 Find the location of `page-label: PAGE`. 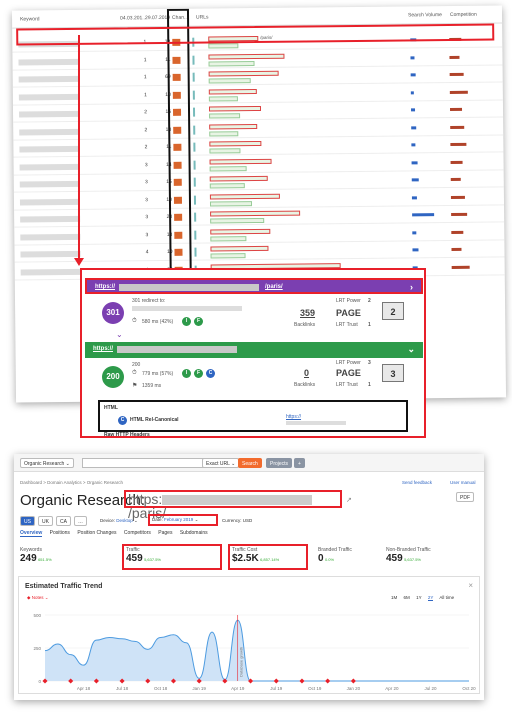

page-label: PAGE is located at coordinates (348, 373).